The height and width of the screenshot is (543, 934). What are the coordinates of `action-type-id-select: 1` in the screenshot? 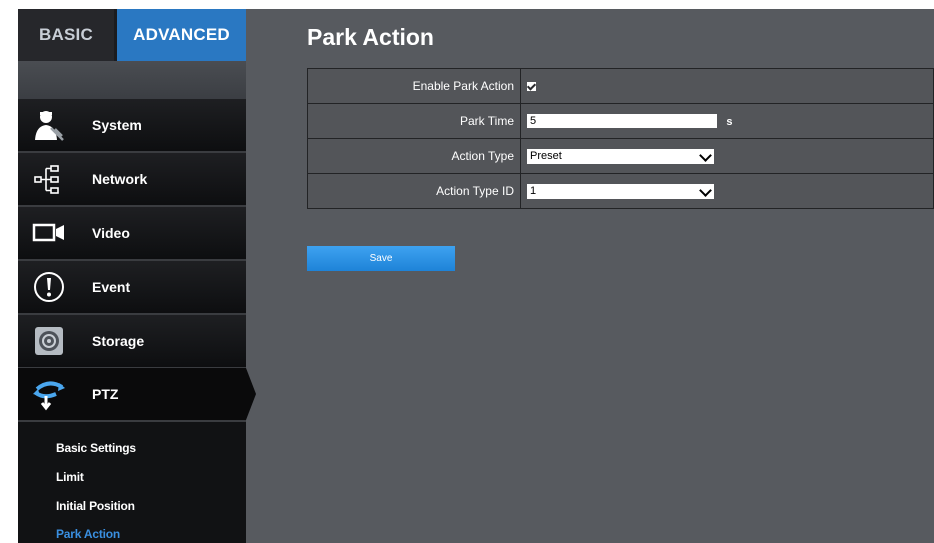 It's located at (620, 191).